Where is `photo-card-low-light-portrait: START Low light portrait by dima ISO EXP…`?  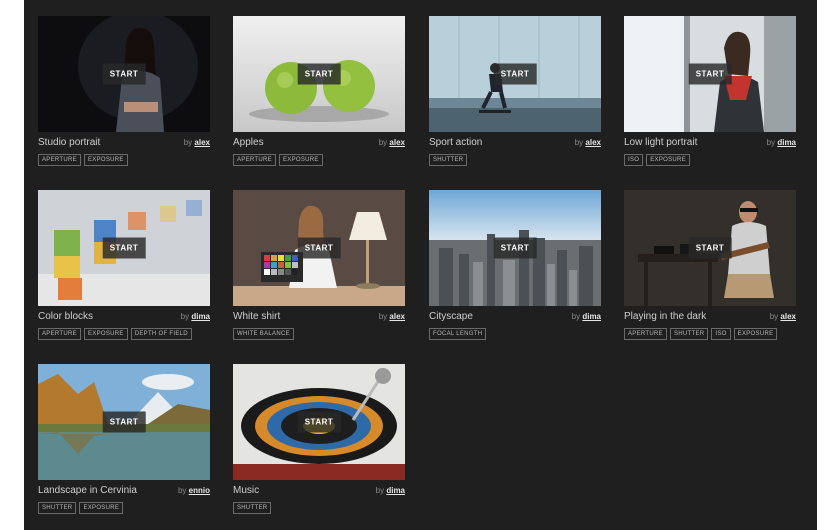
photo-card-low-light-portrait: START Low light portrait by dima ISO EXP… is located at coordinates (710, 91).